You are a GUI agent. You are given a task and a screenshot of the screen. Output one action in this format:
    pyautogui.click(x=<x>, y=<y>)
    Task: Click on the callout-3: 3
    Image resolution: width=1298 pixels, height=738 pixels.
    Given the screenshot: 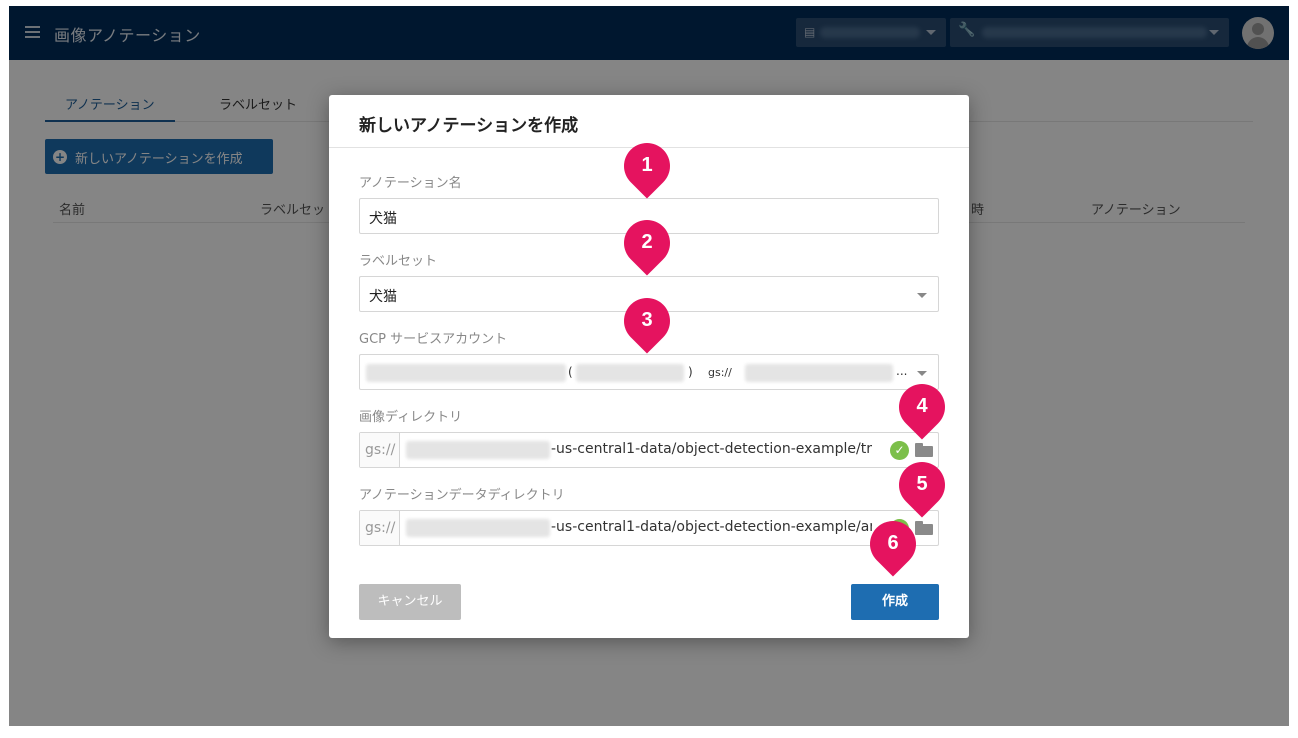 What is the action you would take?
    pyautogui.click(x=647, y=321)
    